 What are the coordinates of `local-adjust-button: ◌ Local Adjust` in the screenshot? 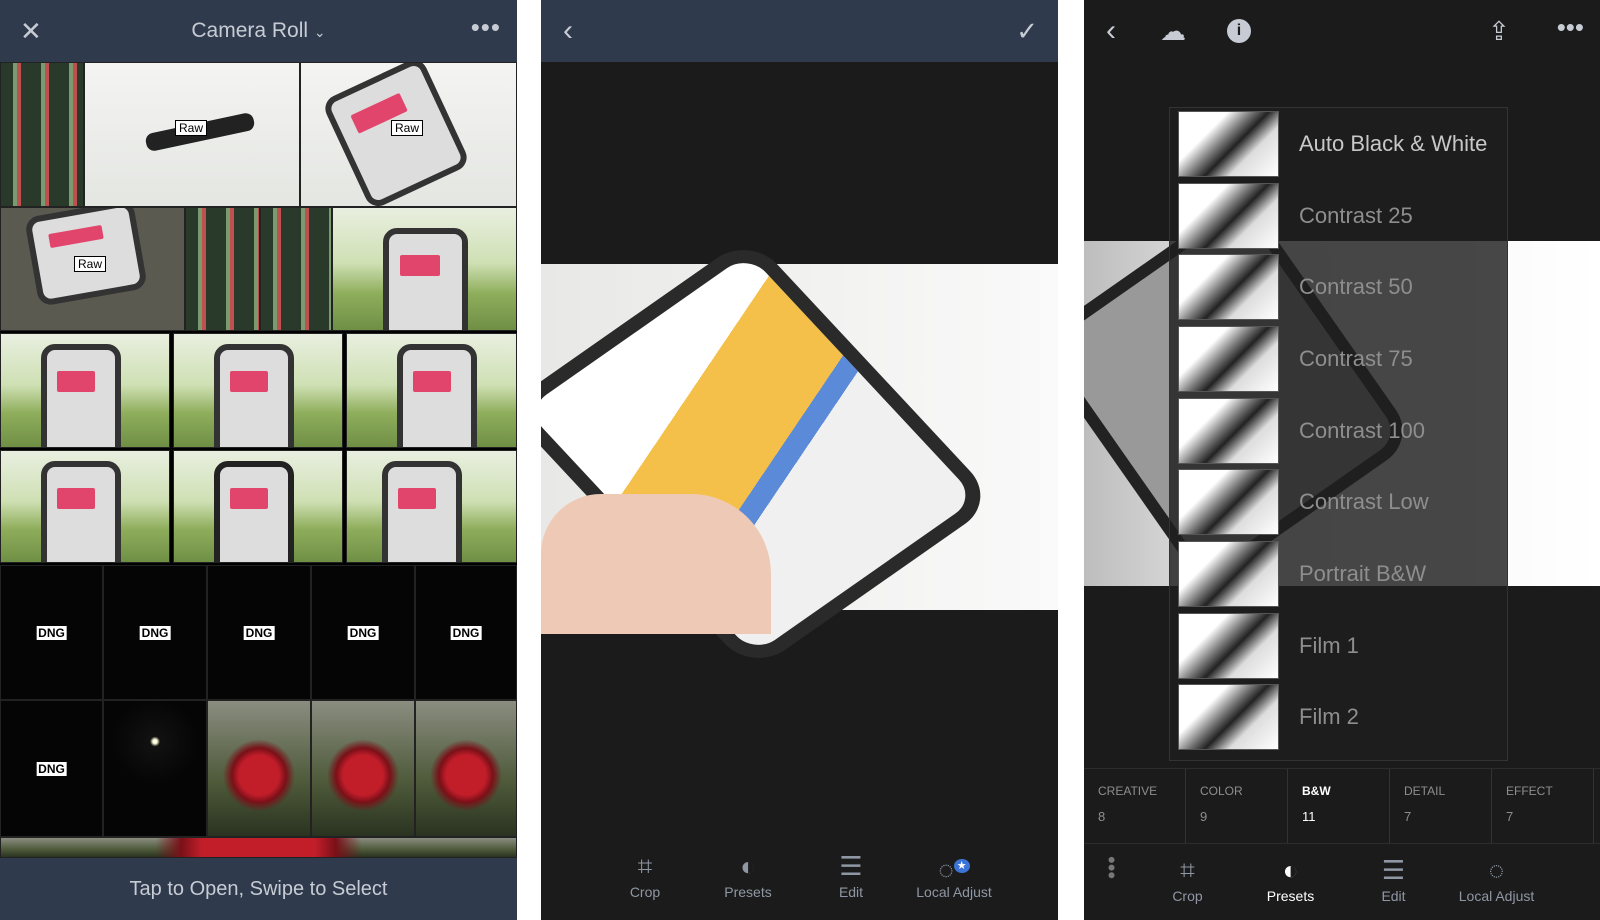 It's located at (1496, 878).